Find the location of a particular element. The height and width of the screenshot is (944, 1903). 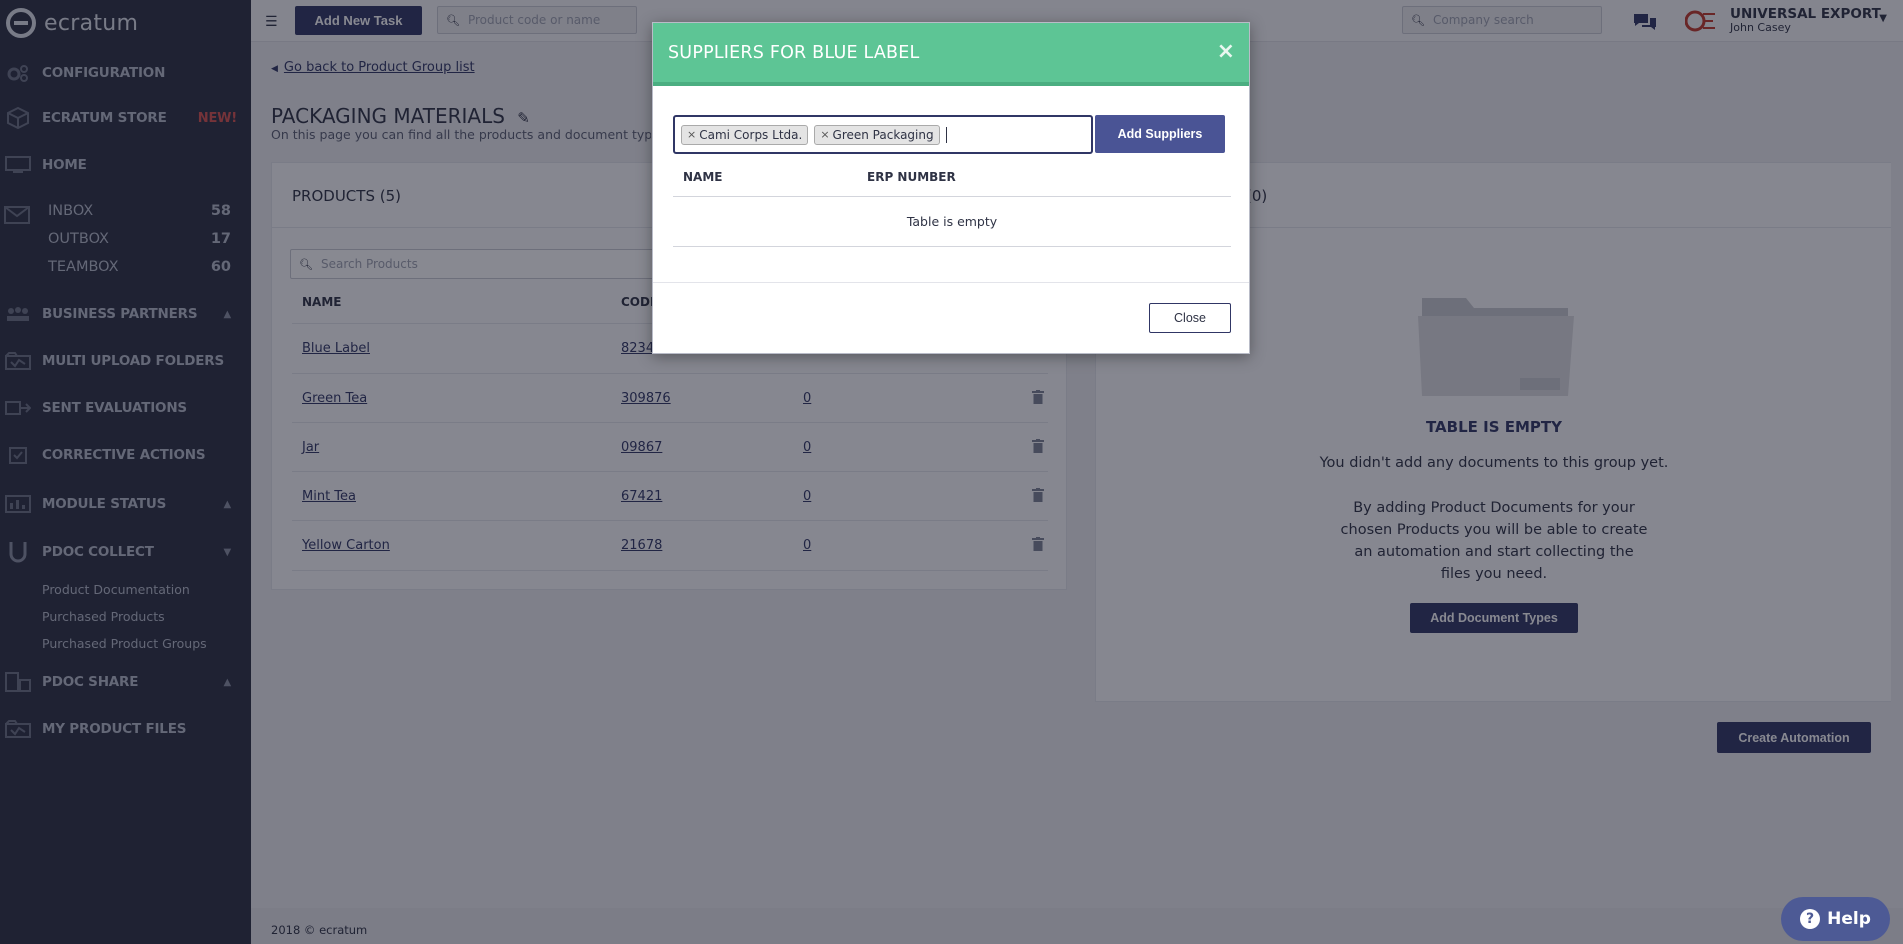

text-caret is located at coordinates (946, 134).